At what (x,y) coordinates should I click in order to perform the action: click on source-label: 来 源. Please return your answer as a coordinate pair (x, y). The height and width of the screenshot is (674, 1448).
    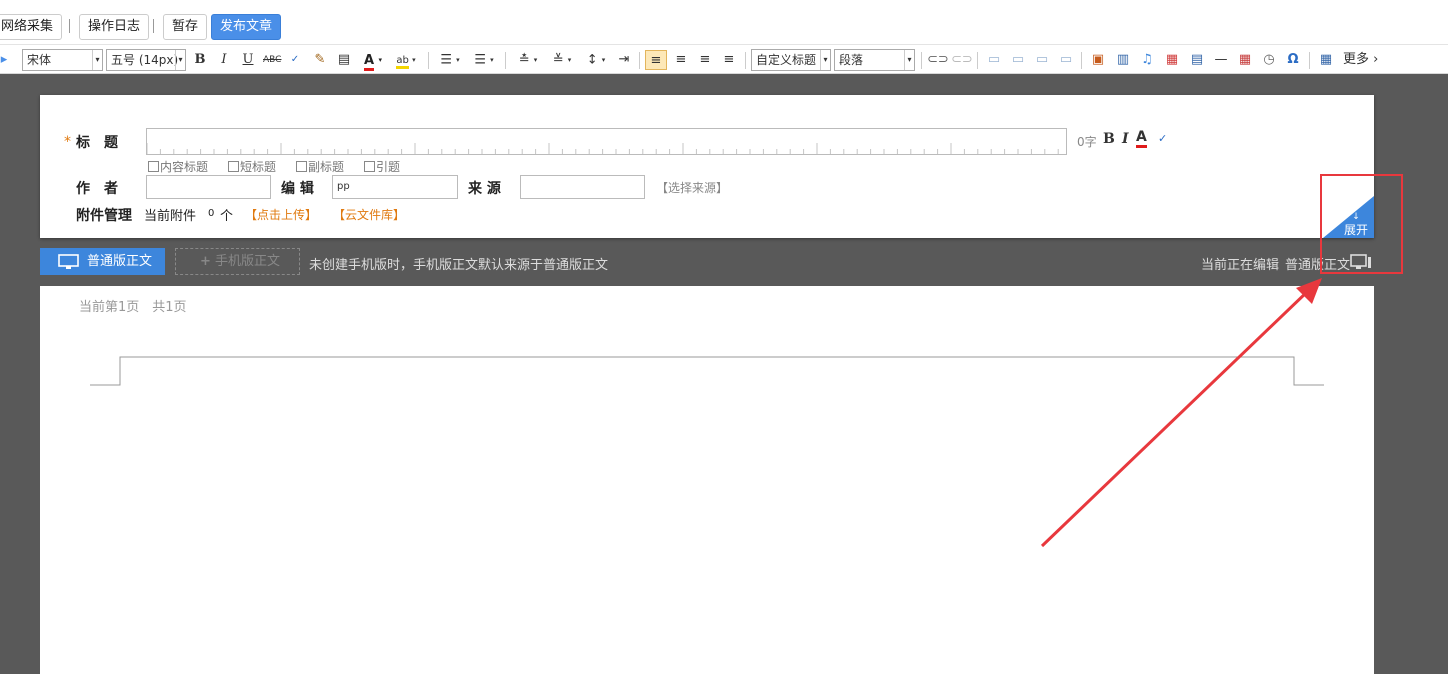
    Looking at the image, I should click on (484, 189).